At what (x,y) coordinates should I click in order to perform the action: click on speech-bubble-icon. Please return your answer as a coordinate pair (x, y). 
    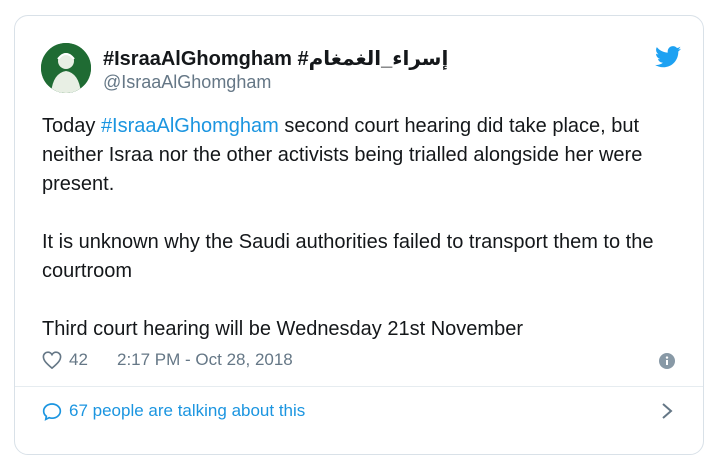
    Looking at the image, I should click on (52, 412).